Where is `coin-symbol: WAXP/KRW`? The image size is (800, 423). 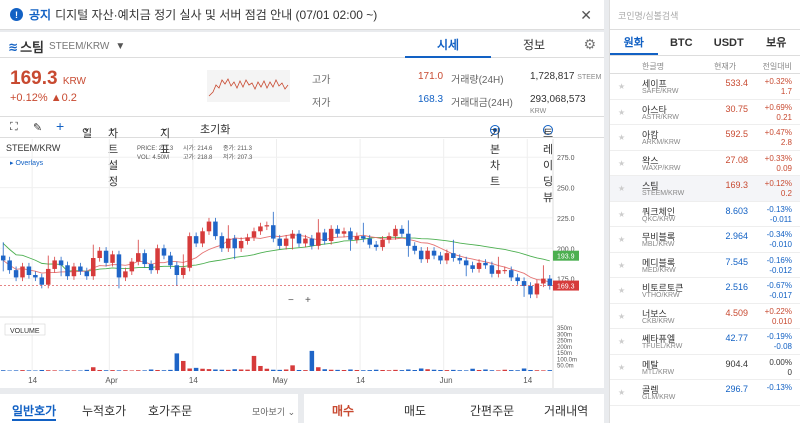 coin-symbol: WAXP/KRW is located at coordinates (661, 168).